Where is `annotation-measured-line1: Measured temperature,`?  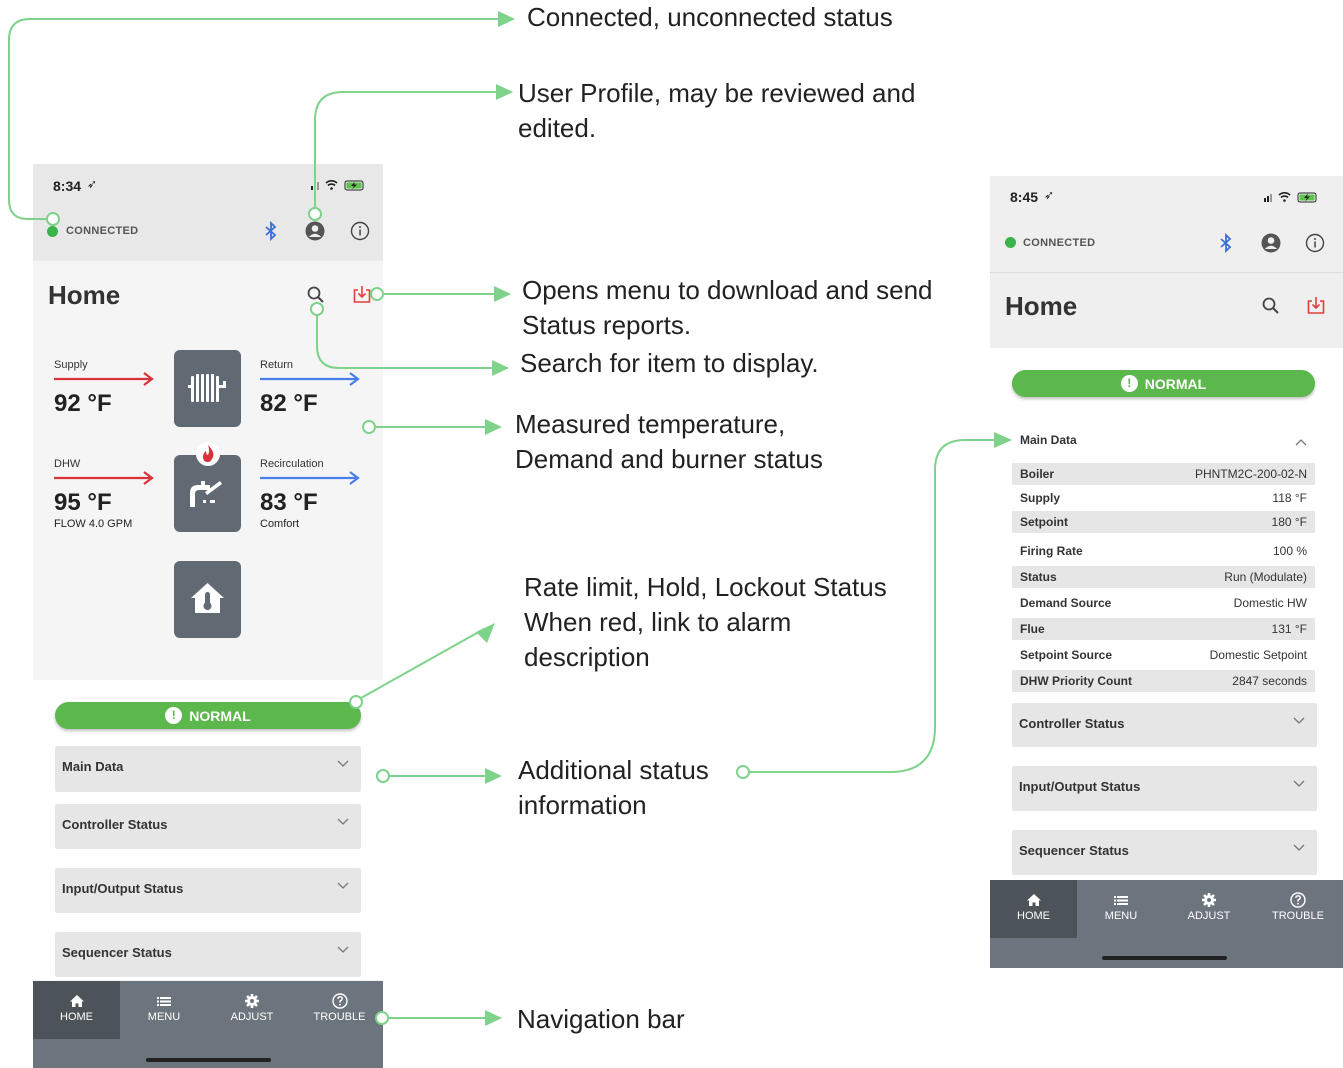
annotation-measured-line1: Measured temperature, is located at coordinates (650, 424).